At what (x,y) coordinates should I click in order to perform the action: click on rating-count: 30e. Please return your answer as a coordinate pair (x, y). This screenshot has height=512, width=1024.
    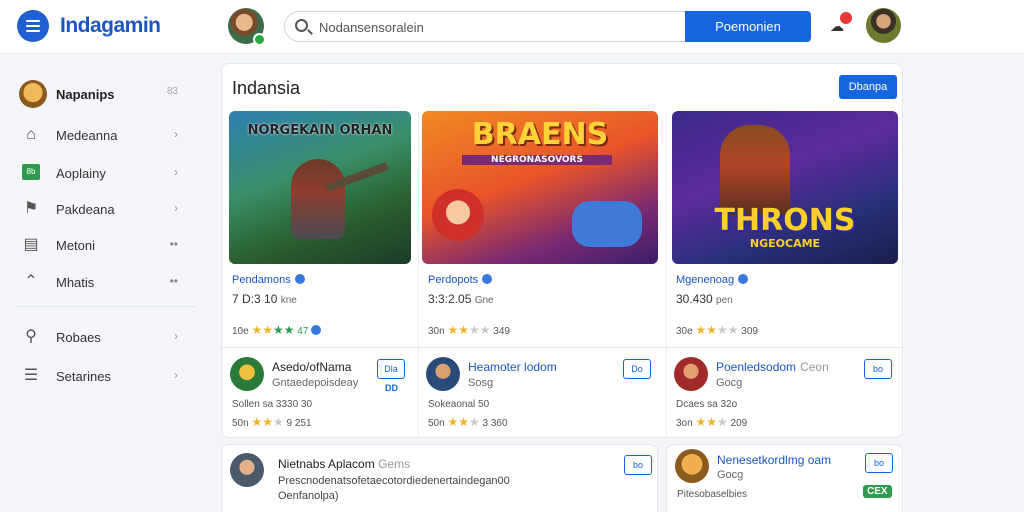
    Looking at the image, I should click on (684, 331).